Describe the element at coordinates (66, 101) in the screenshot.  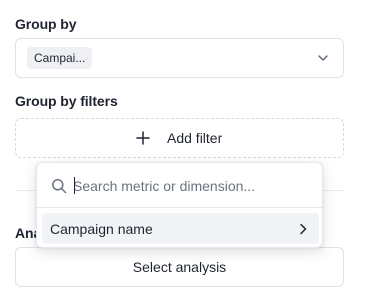
I see `group-by-filters-label: Group by filters` at that location.